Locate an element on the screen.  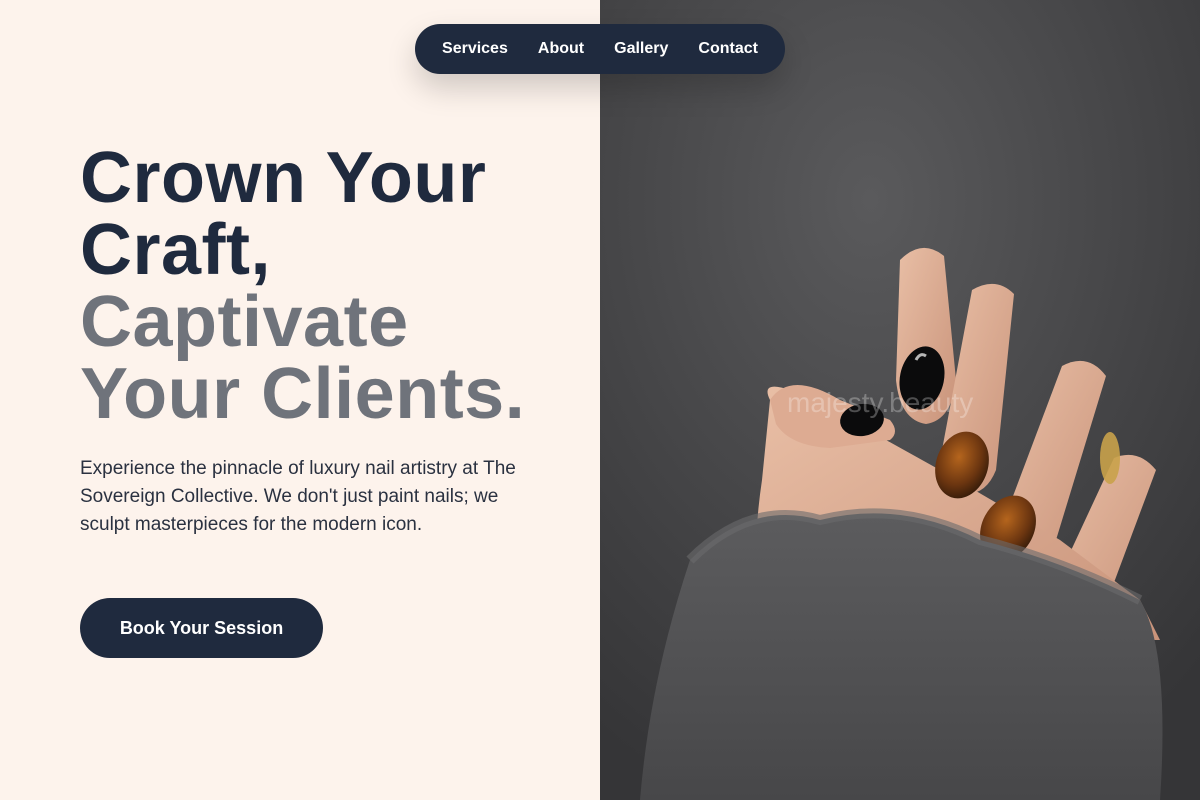
nav-about-link: About is located at coordinates (561, 49).